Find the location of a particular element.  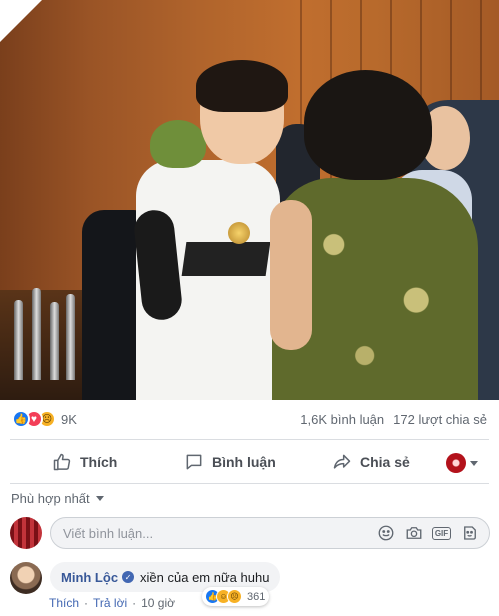

like-button: Thích is located at coordinates (84, 462).